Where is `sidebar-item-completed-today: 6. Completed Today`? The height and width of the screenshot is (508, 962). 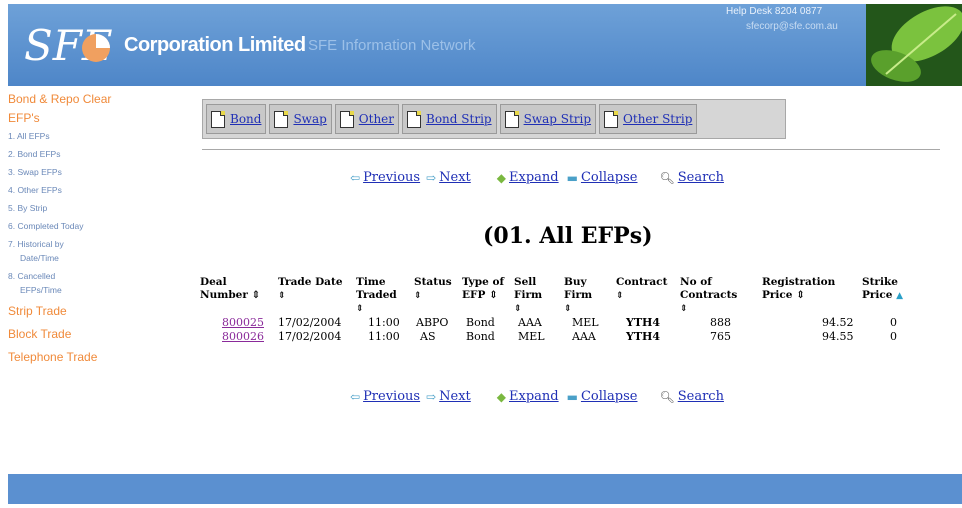
sidebar-item-completed-today: 6. Completed Today is located at coordinates (93, 226).